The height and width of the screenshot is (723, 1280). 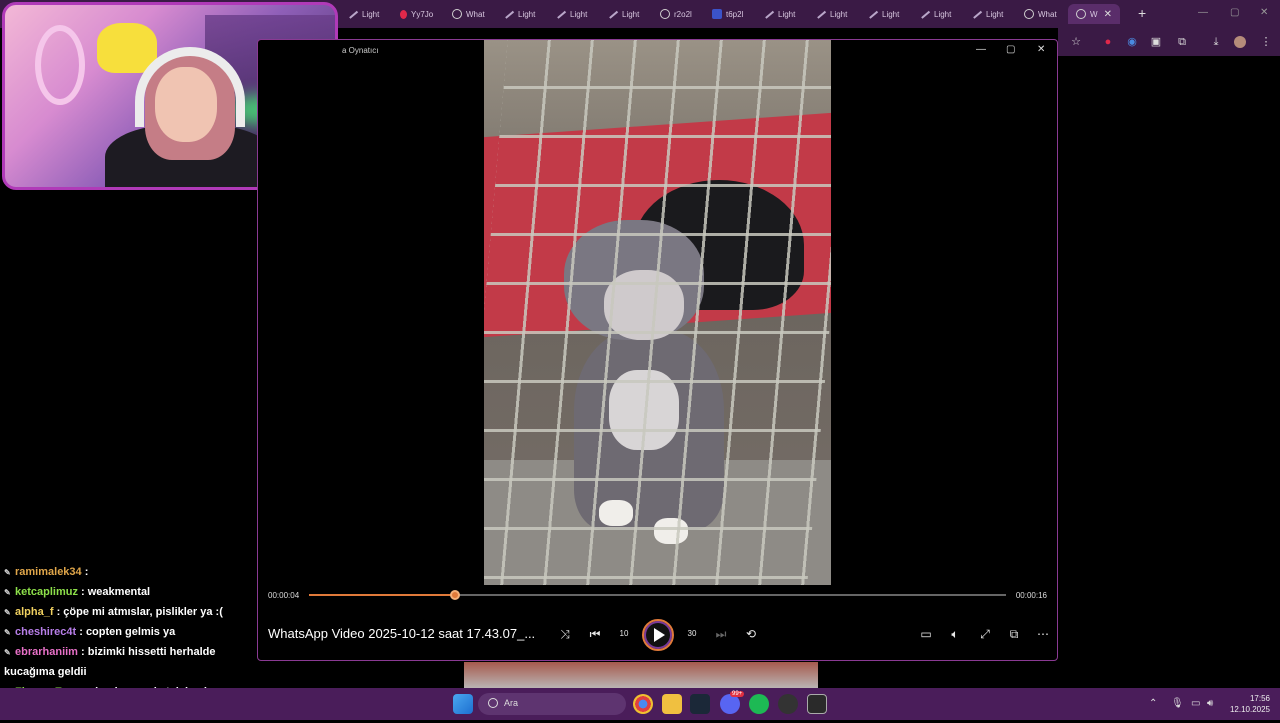 What do you see at coordinates (463, 704) in the screenshot?
I see `start-icon` at bounding box center [463, 704].